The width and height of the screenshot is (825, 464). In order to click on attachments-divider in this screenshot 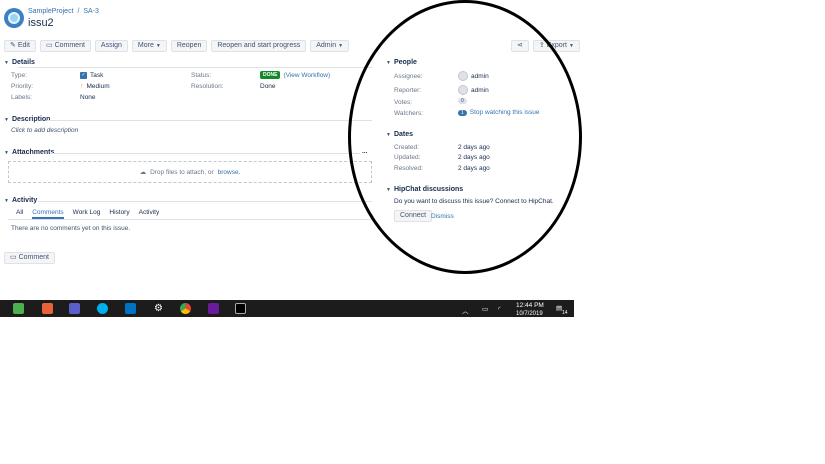, I will do `click(205, 153)`.